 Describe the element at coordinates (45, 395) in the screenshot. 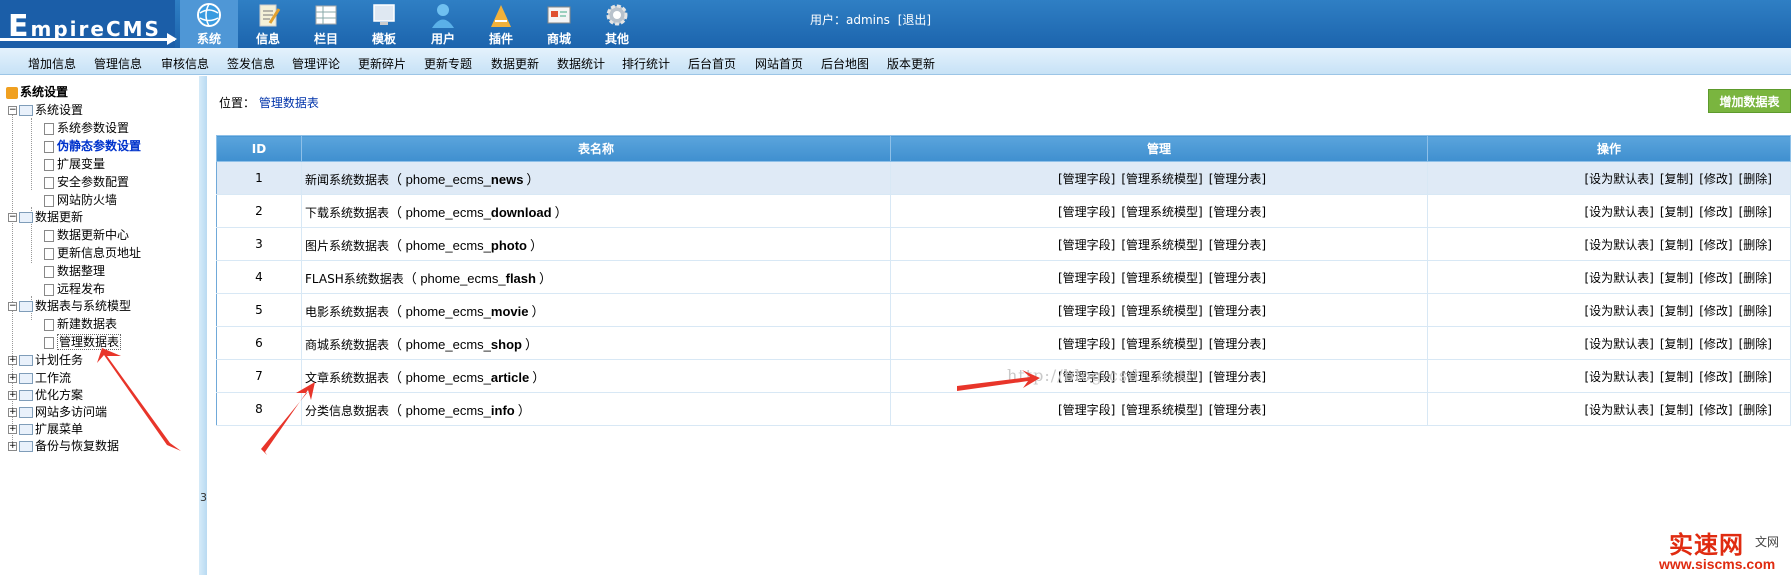

I see `tree-group-optimization: + 优化方案` at that location.